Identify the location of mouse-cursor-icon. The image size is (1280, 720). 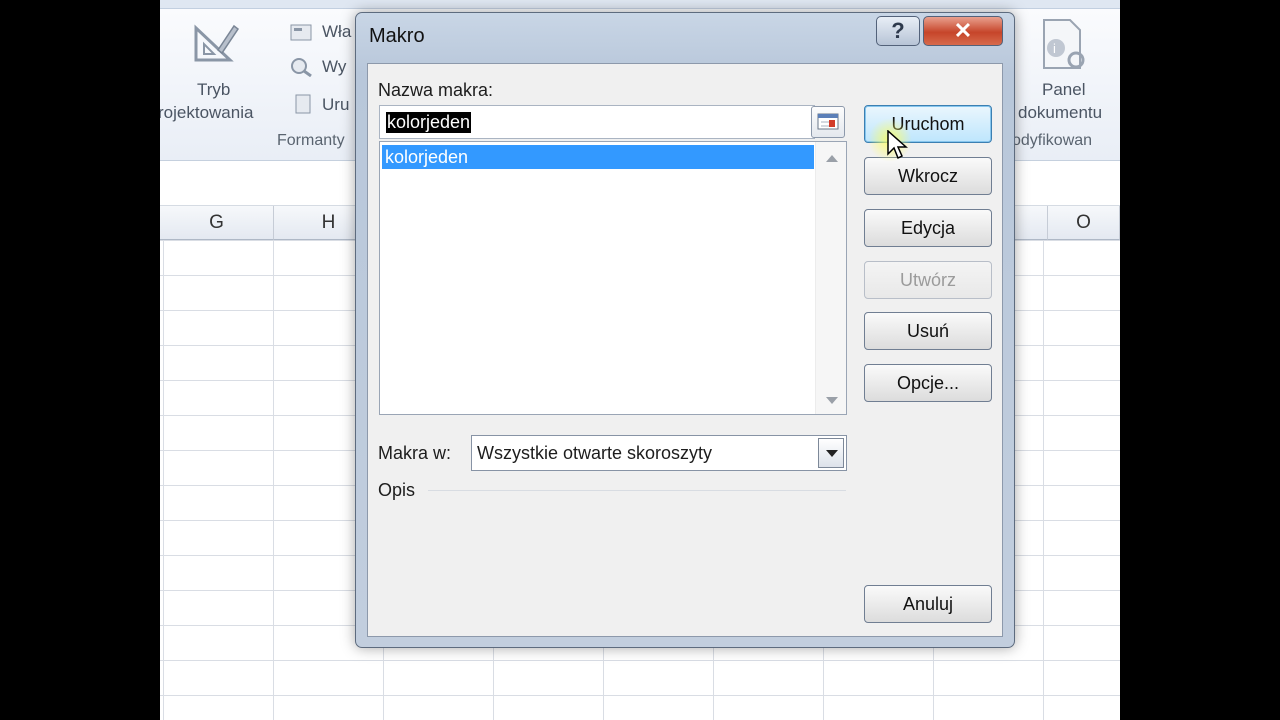
(898, 147).